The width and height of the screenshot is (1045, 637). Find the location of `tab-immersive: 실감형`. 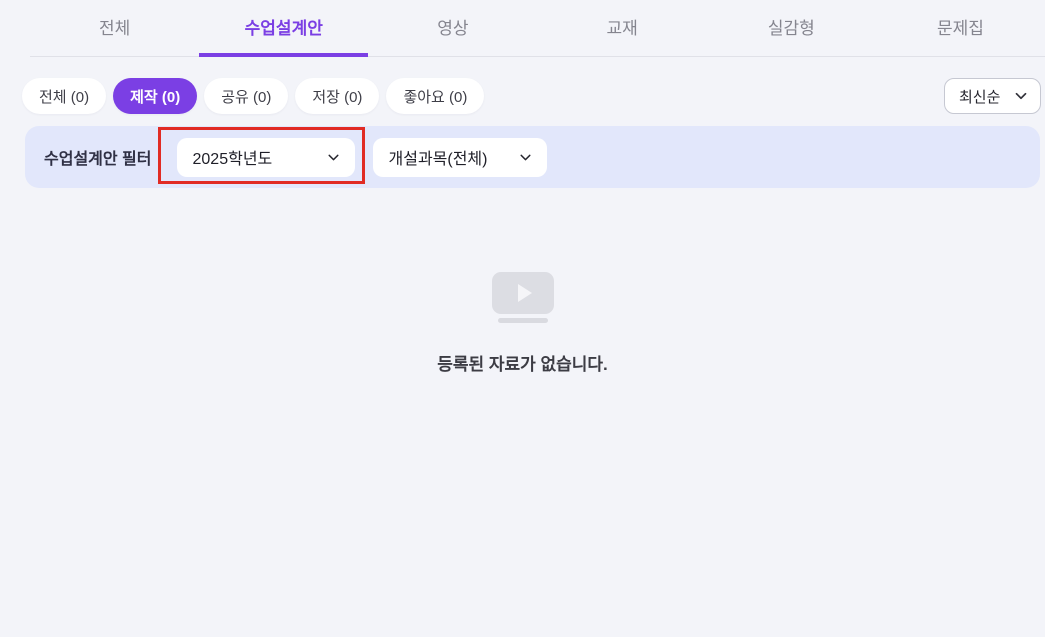

tab-immersive: 실감형 is located at coordinates (791, 28).